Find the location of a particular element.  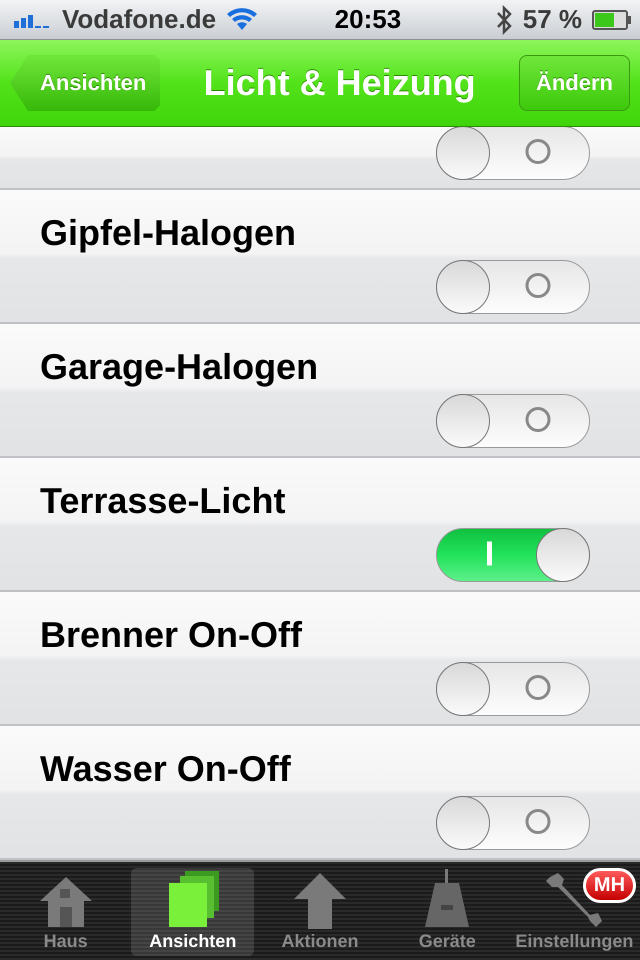

tab-bar-item: Ansichten is located at coordinates (192, 912).